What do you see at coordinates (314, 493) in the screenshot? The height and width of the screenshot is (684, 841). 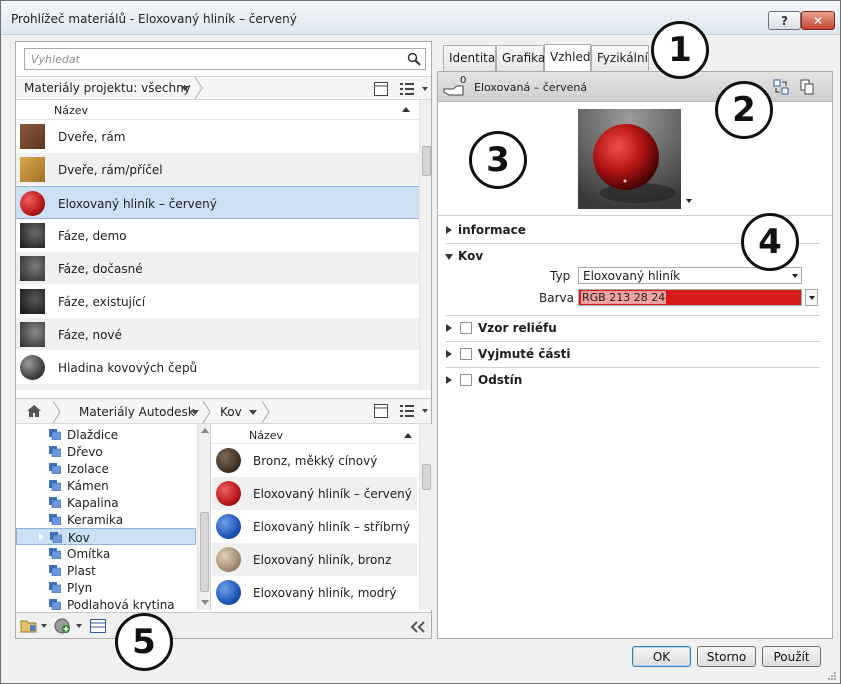 I see `list-item: Eloxovaný hliník – červený` at bounding box center [314, 493].